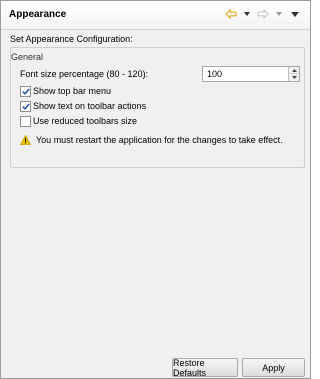 The height and width of the screenshot is (379, 320). I want to click on spinner-up-button, so click(294, 70).